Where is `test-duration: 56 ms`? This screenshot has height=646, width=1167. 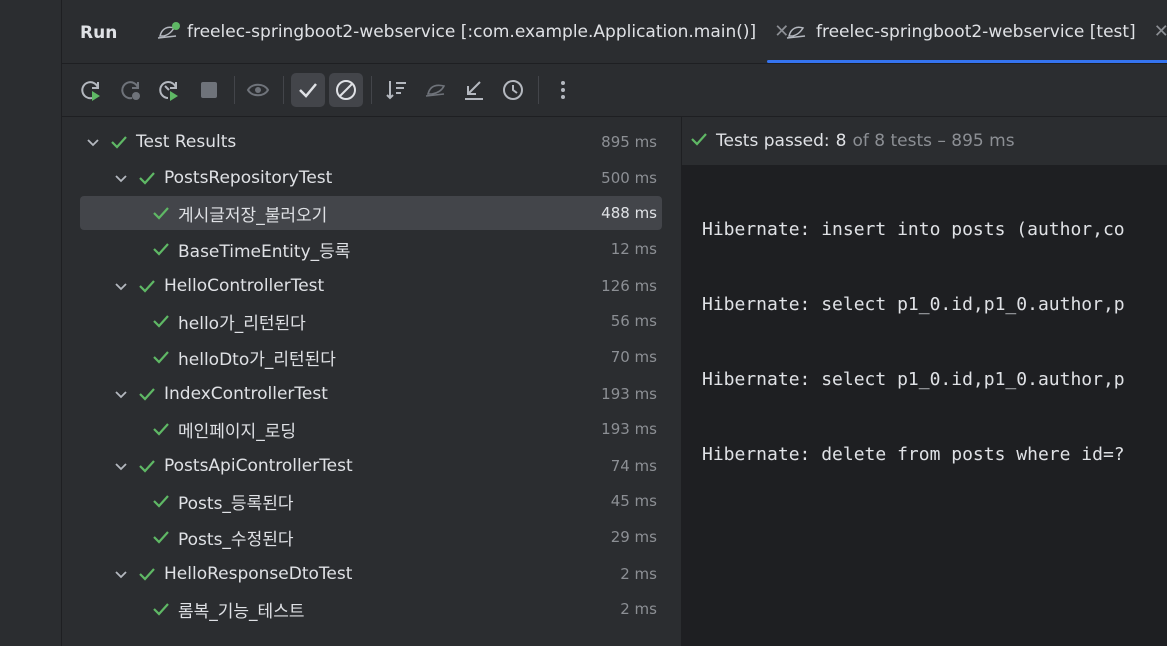
test-duration: 56 ms is located at coordinates (633, 321).